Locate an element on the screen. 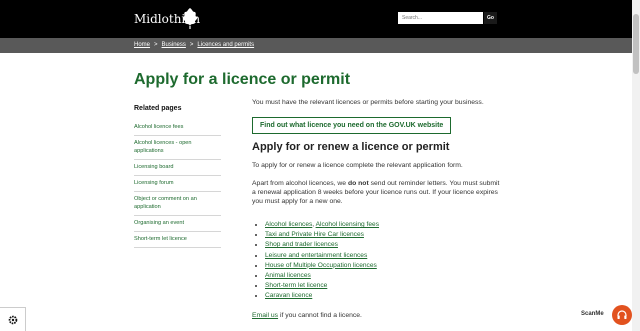  page-title: Apply for a licence or permit is located at coordinates (242, 79).